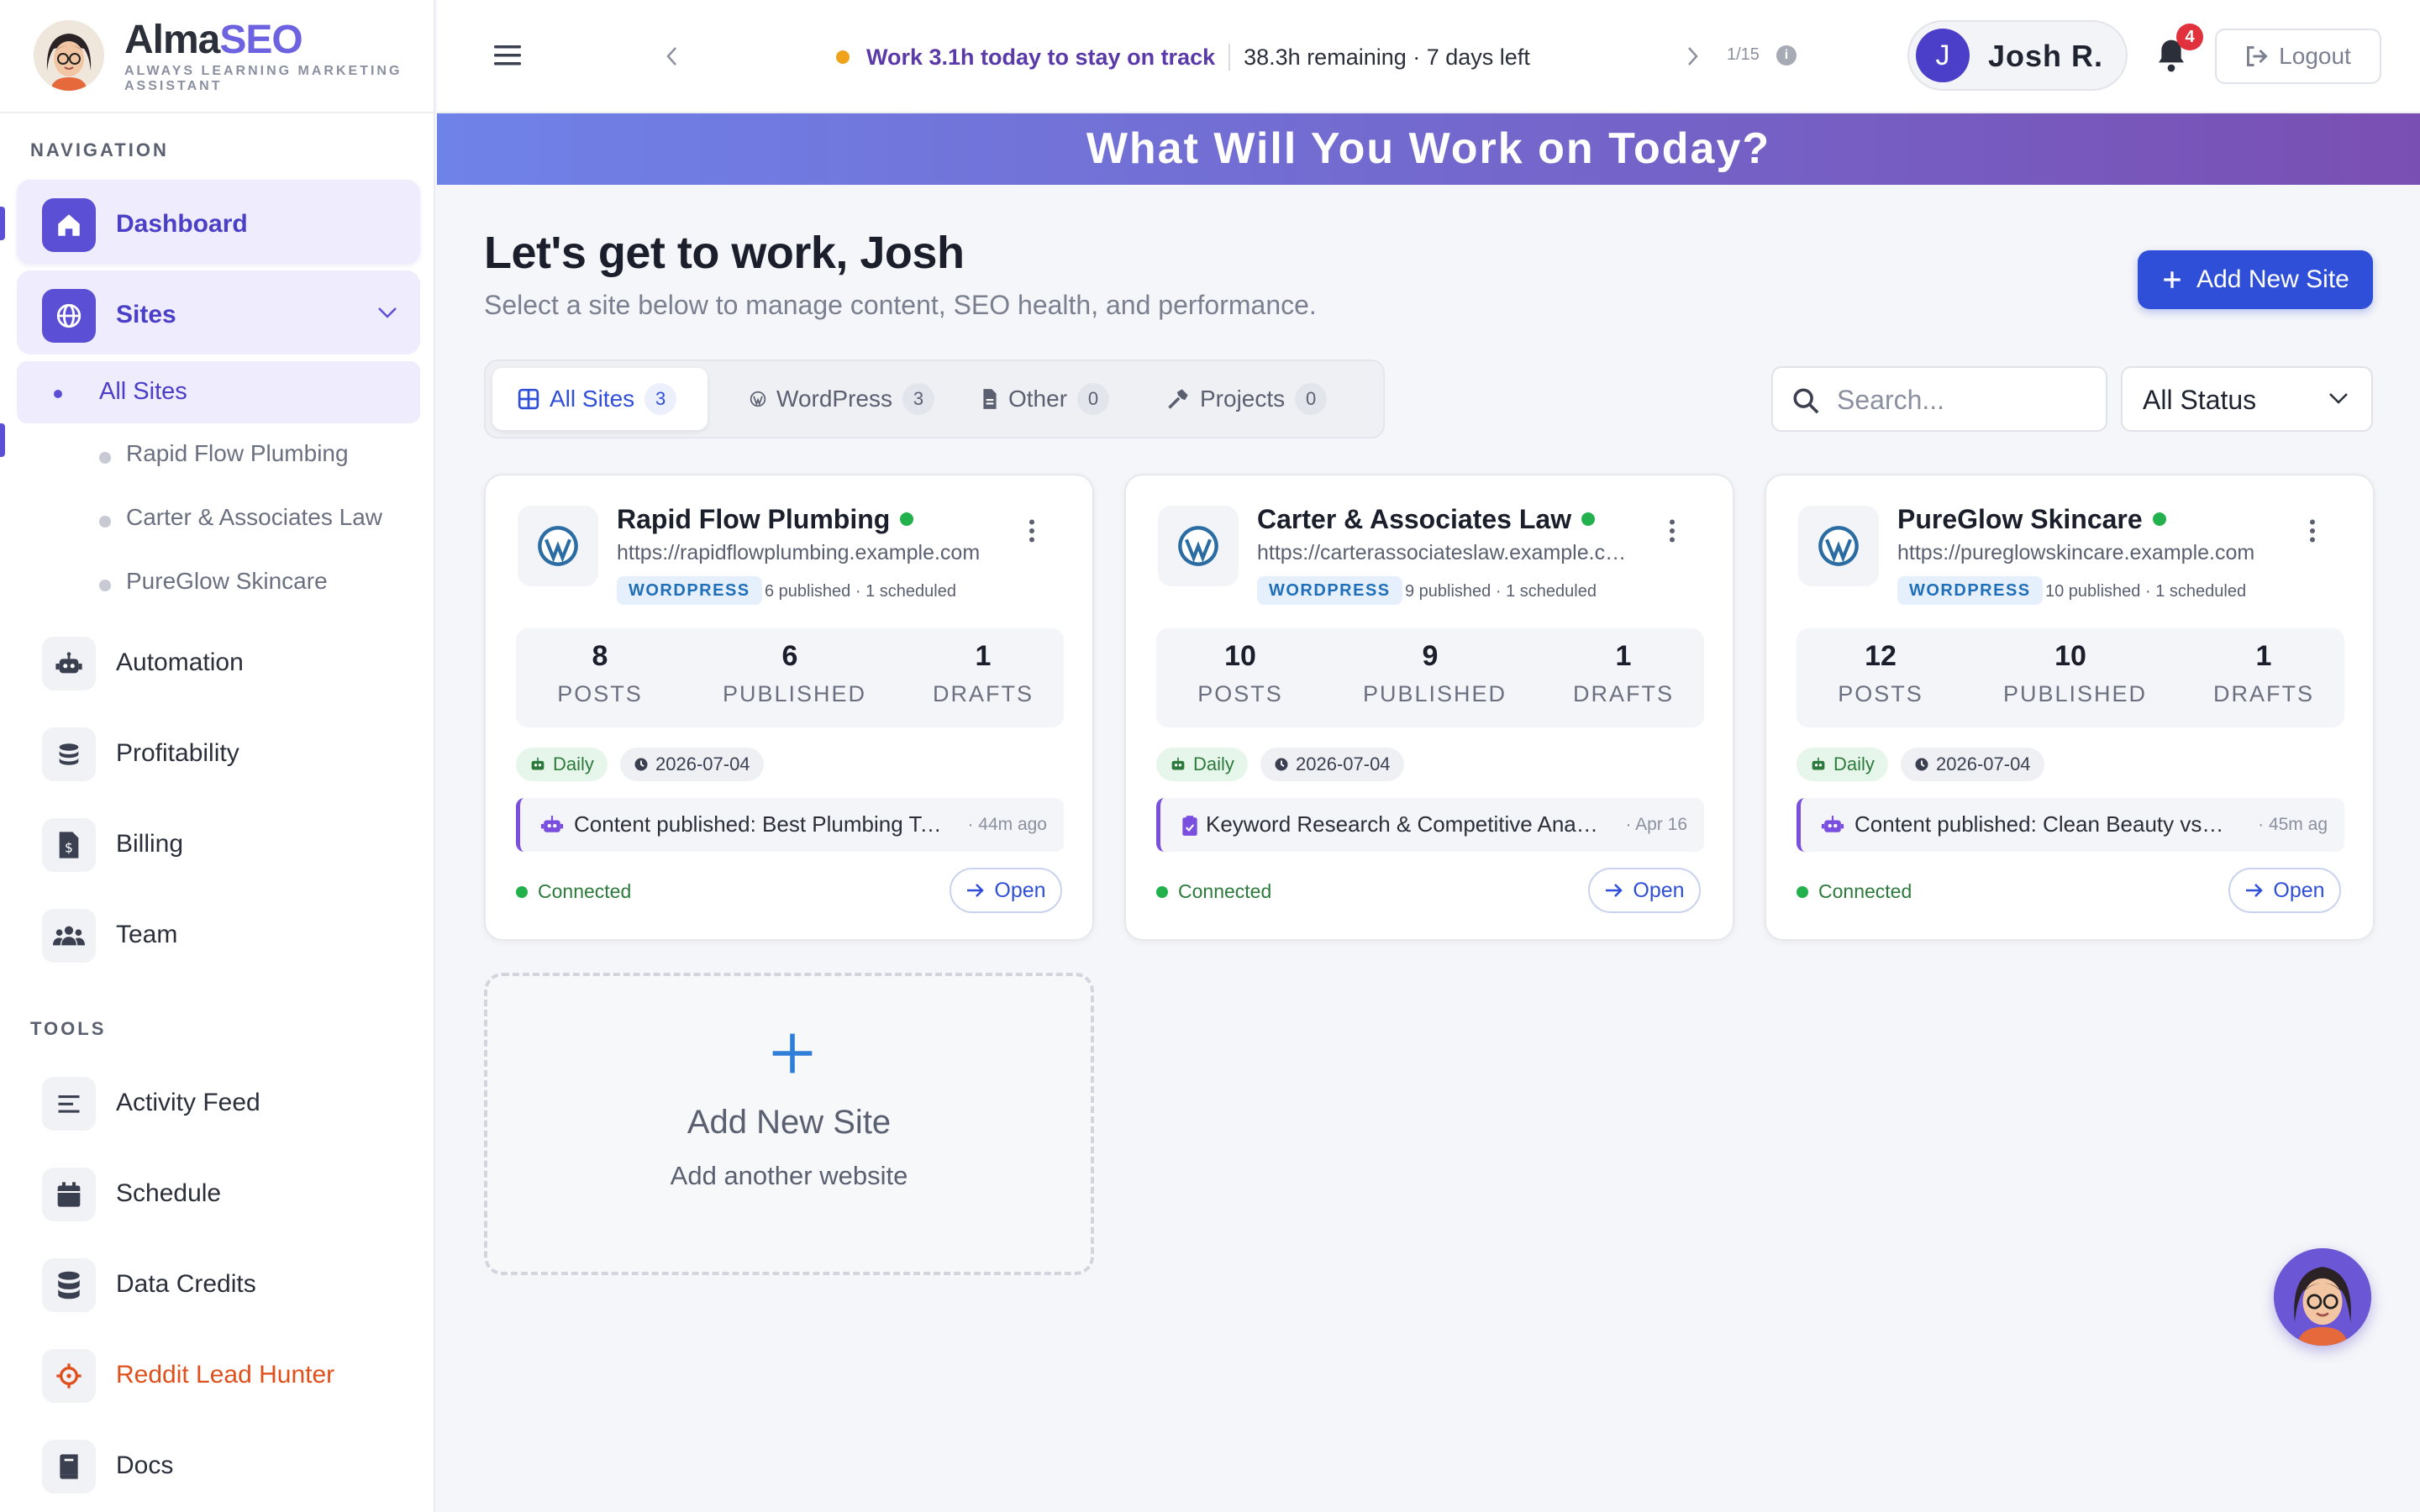 The height and width of the screenshot is (1512, 2420). I want to click on chevron-left-icon, so click(673, 56).